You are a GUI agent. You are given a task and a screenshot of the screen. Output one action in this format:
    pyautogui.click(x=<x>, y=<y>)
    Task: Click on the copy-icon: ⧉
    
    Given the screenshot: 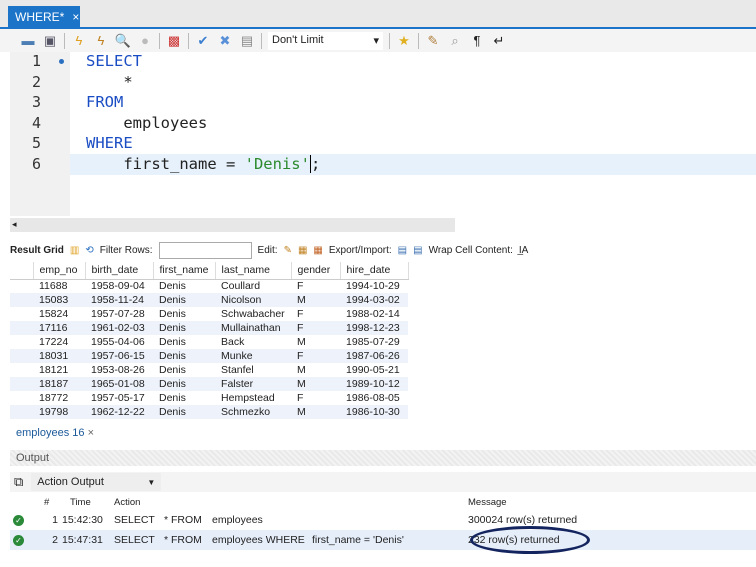 What is the action you would take?
    pyautogui.click(x=18, y=482)
    